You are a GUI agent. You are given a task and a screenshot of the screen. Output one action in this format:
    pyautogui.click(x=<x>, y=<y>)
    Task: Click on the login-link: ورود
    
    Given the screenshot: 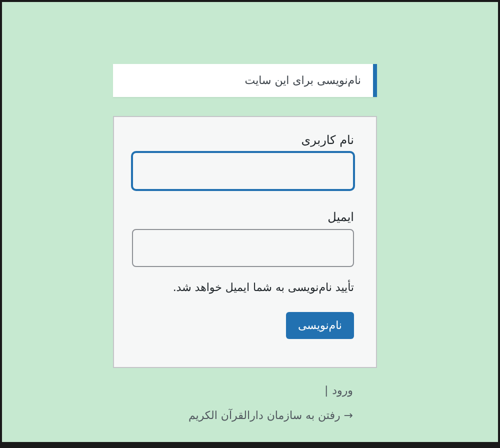 What is the action you would take?
    pyautogui.click(x=342, y=390)
    